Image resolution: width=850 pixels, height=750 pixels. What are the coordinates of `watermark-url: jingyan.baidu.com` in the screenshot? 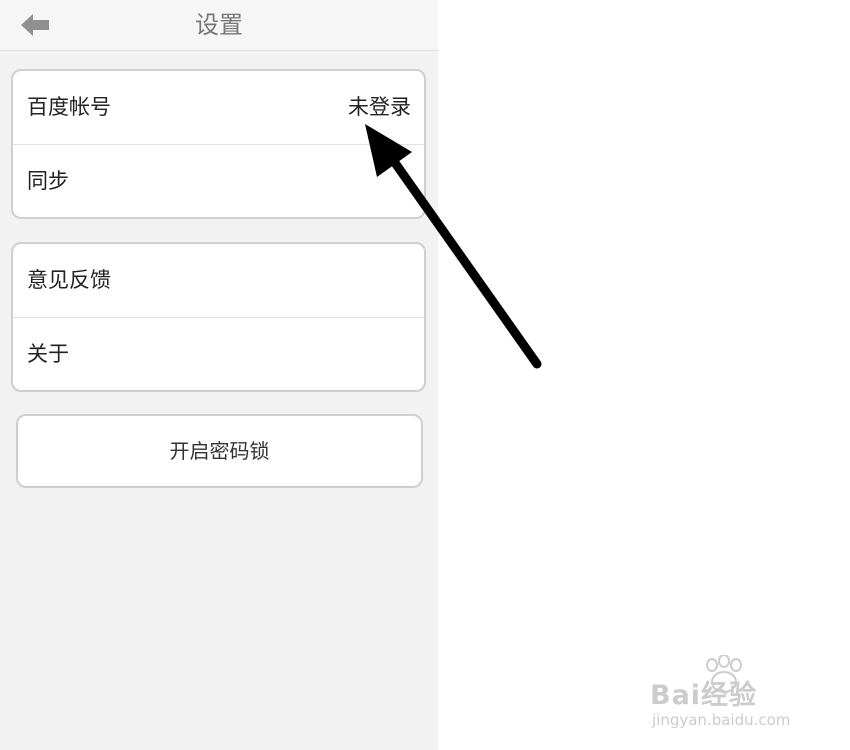 It's located at (721, 720).